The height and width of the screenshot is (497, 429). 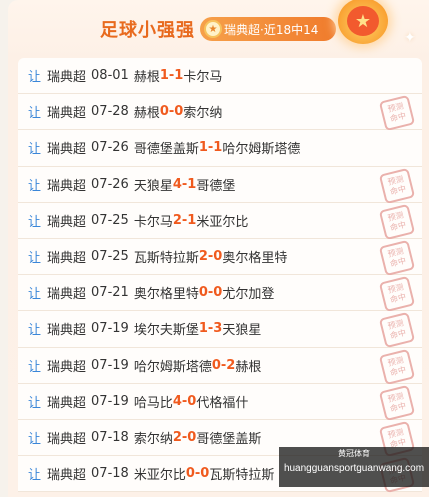 What do you see at coordinates (110, 293) in the screenshot?
I see `match-date: 07-21` at bounding box center [110, 293].